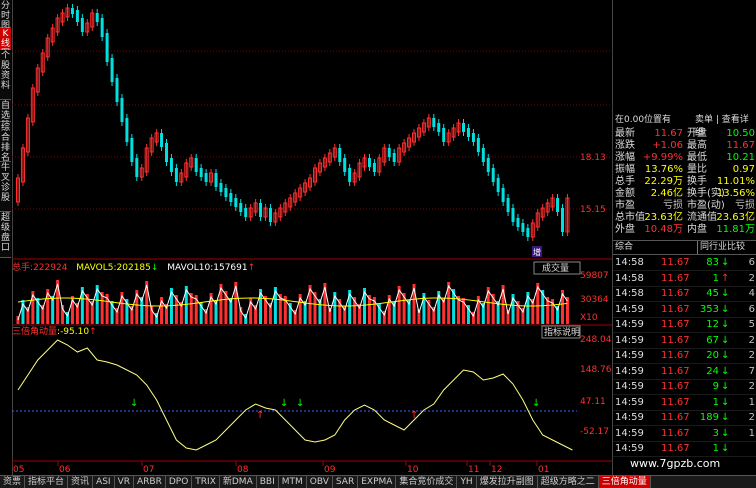  What do you see at coordinates (712, 293) in the screenshot?
I see `trade-volume: 45` at bounding box center [712, 293].